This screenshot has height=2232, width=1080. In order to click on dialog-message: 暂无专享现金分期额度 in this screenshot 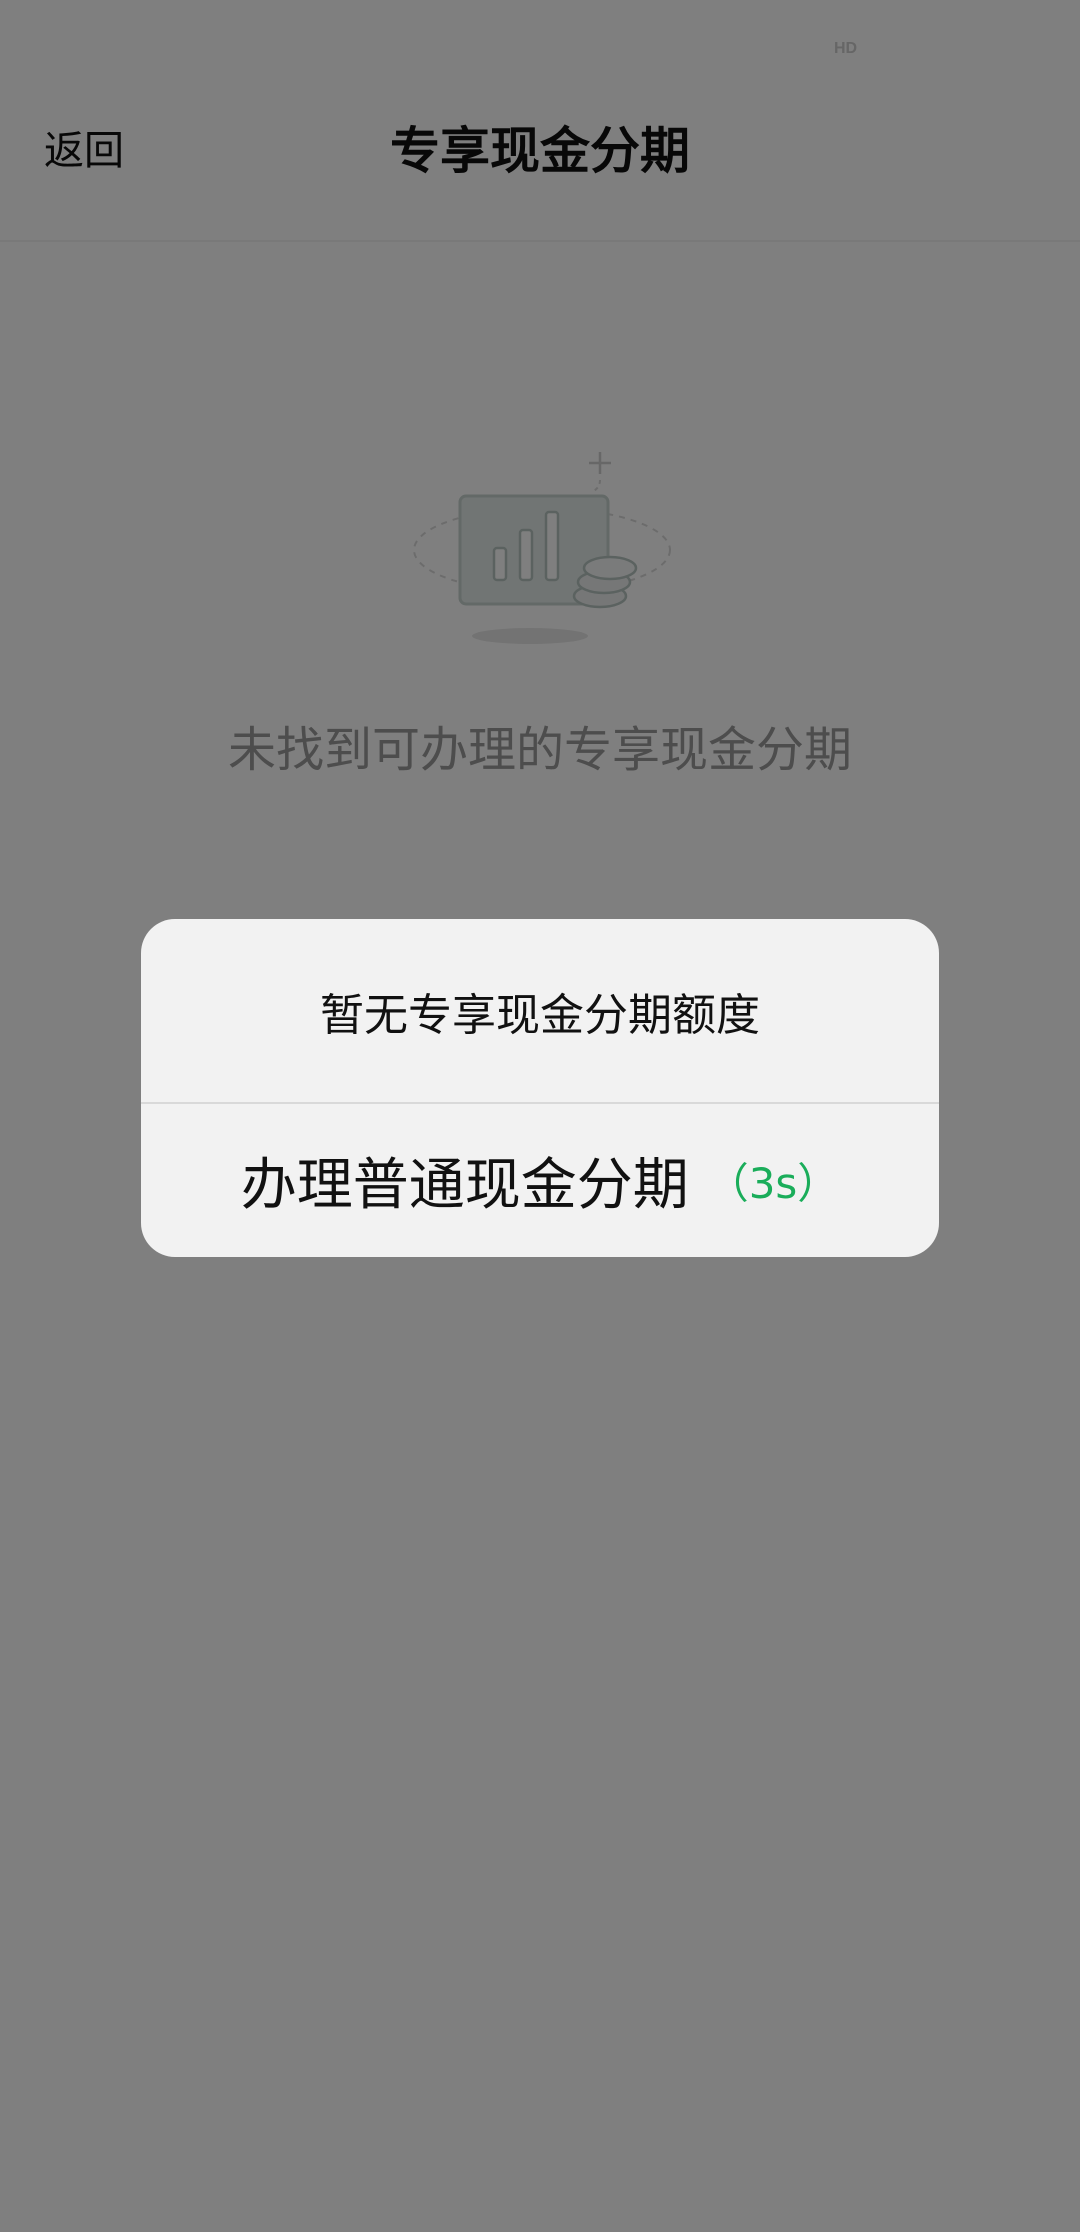, I will do `click(540, 1015)`.